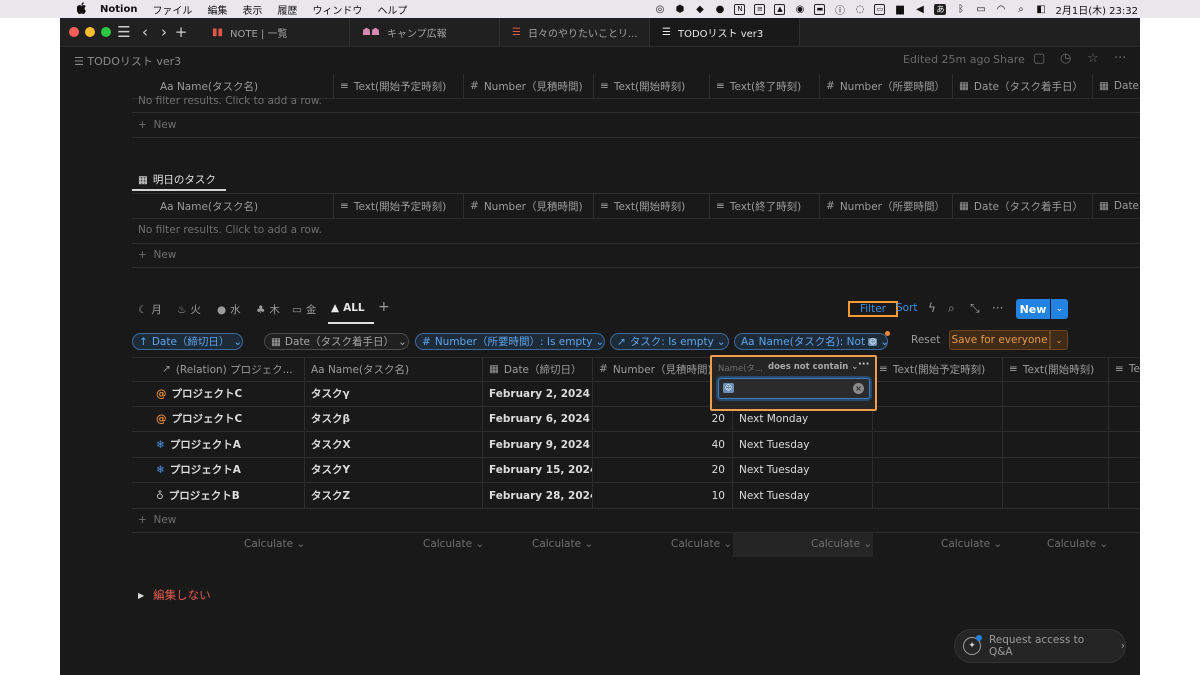 The height and width of the screenshot is (675, 1200). What do you see at coordinates (925, 340) in the screenshot?
I see `reset-button: Reset` at bounding box center [925, 340].